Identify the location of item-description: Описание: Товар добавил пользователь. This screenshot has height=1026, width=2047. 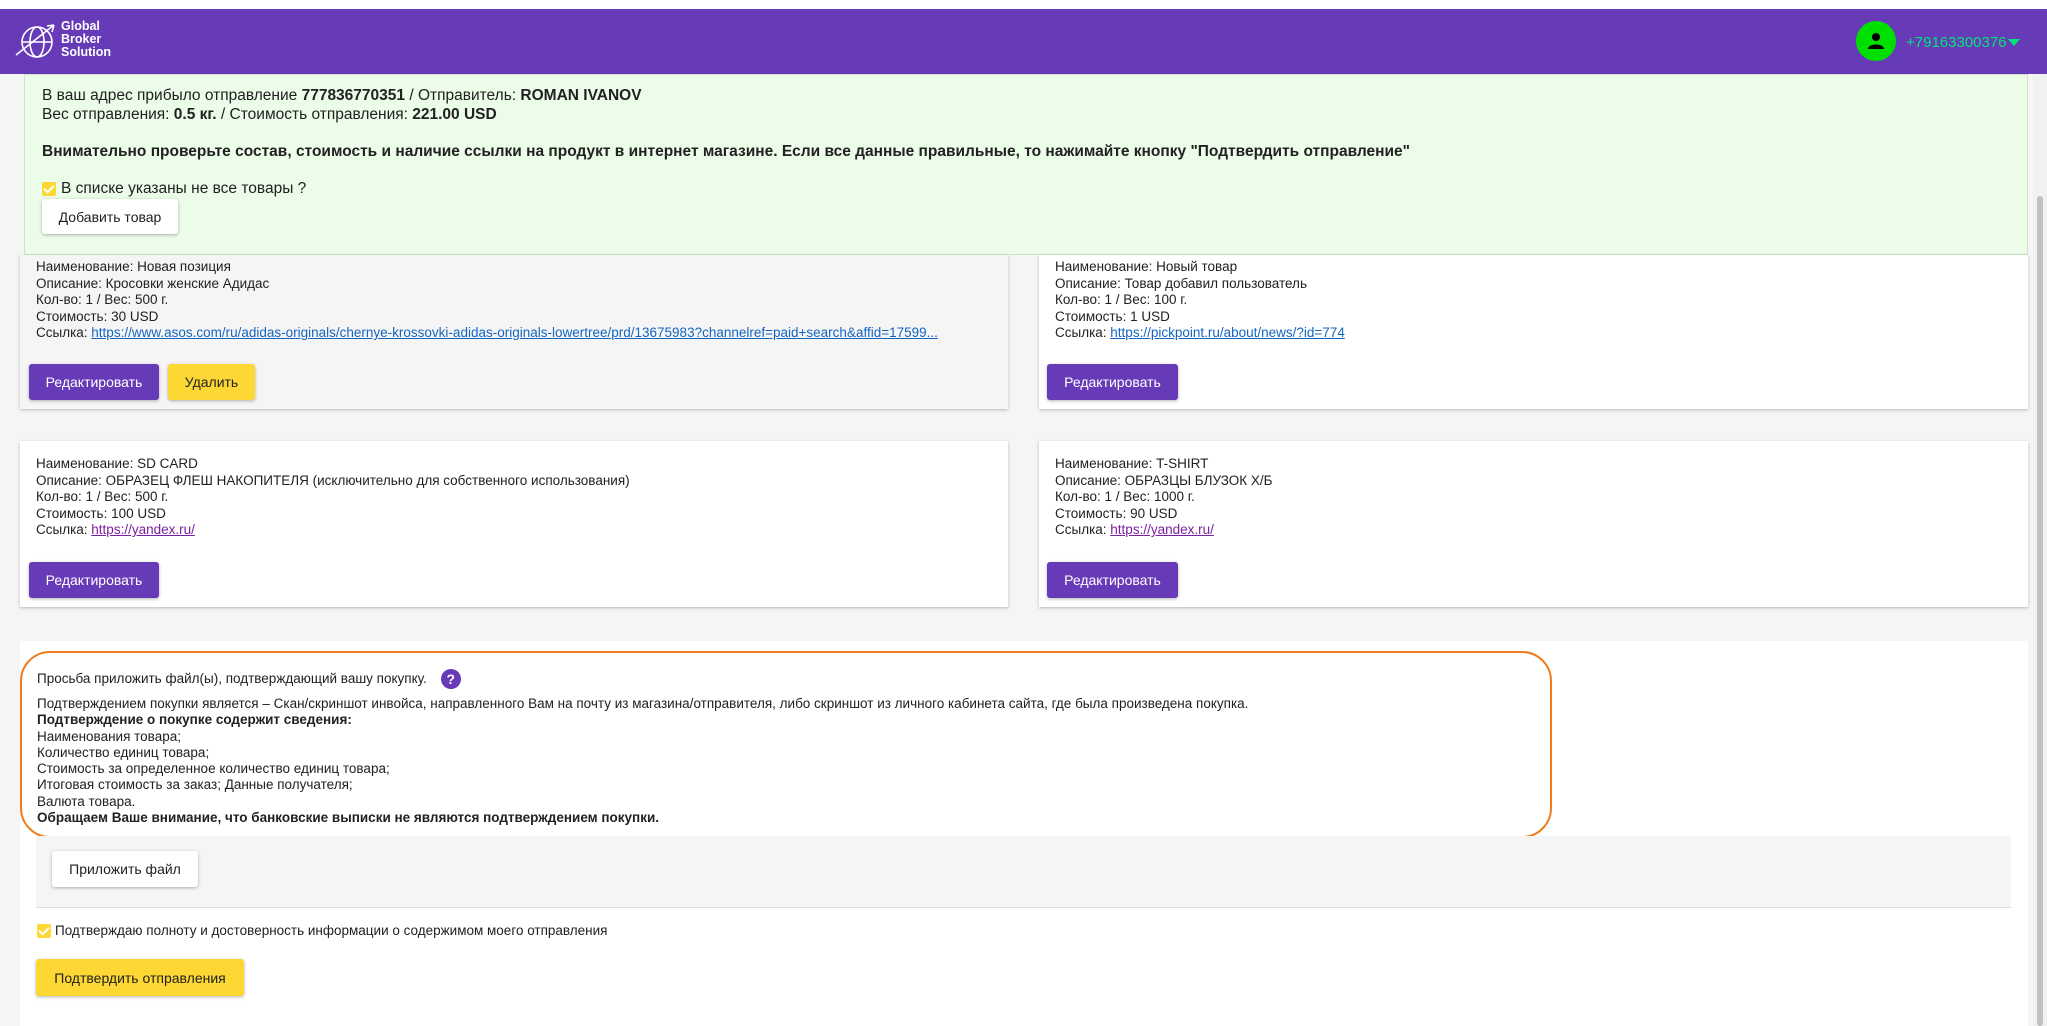
(1181, 283).